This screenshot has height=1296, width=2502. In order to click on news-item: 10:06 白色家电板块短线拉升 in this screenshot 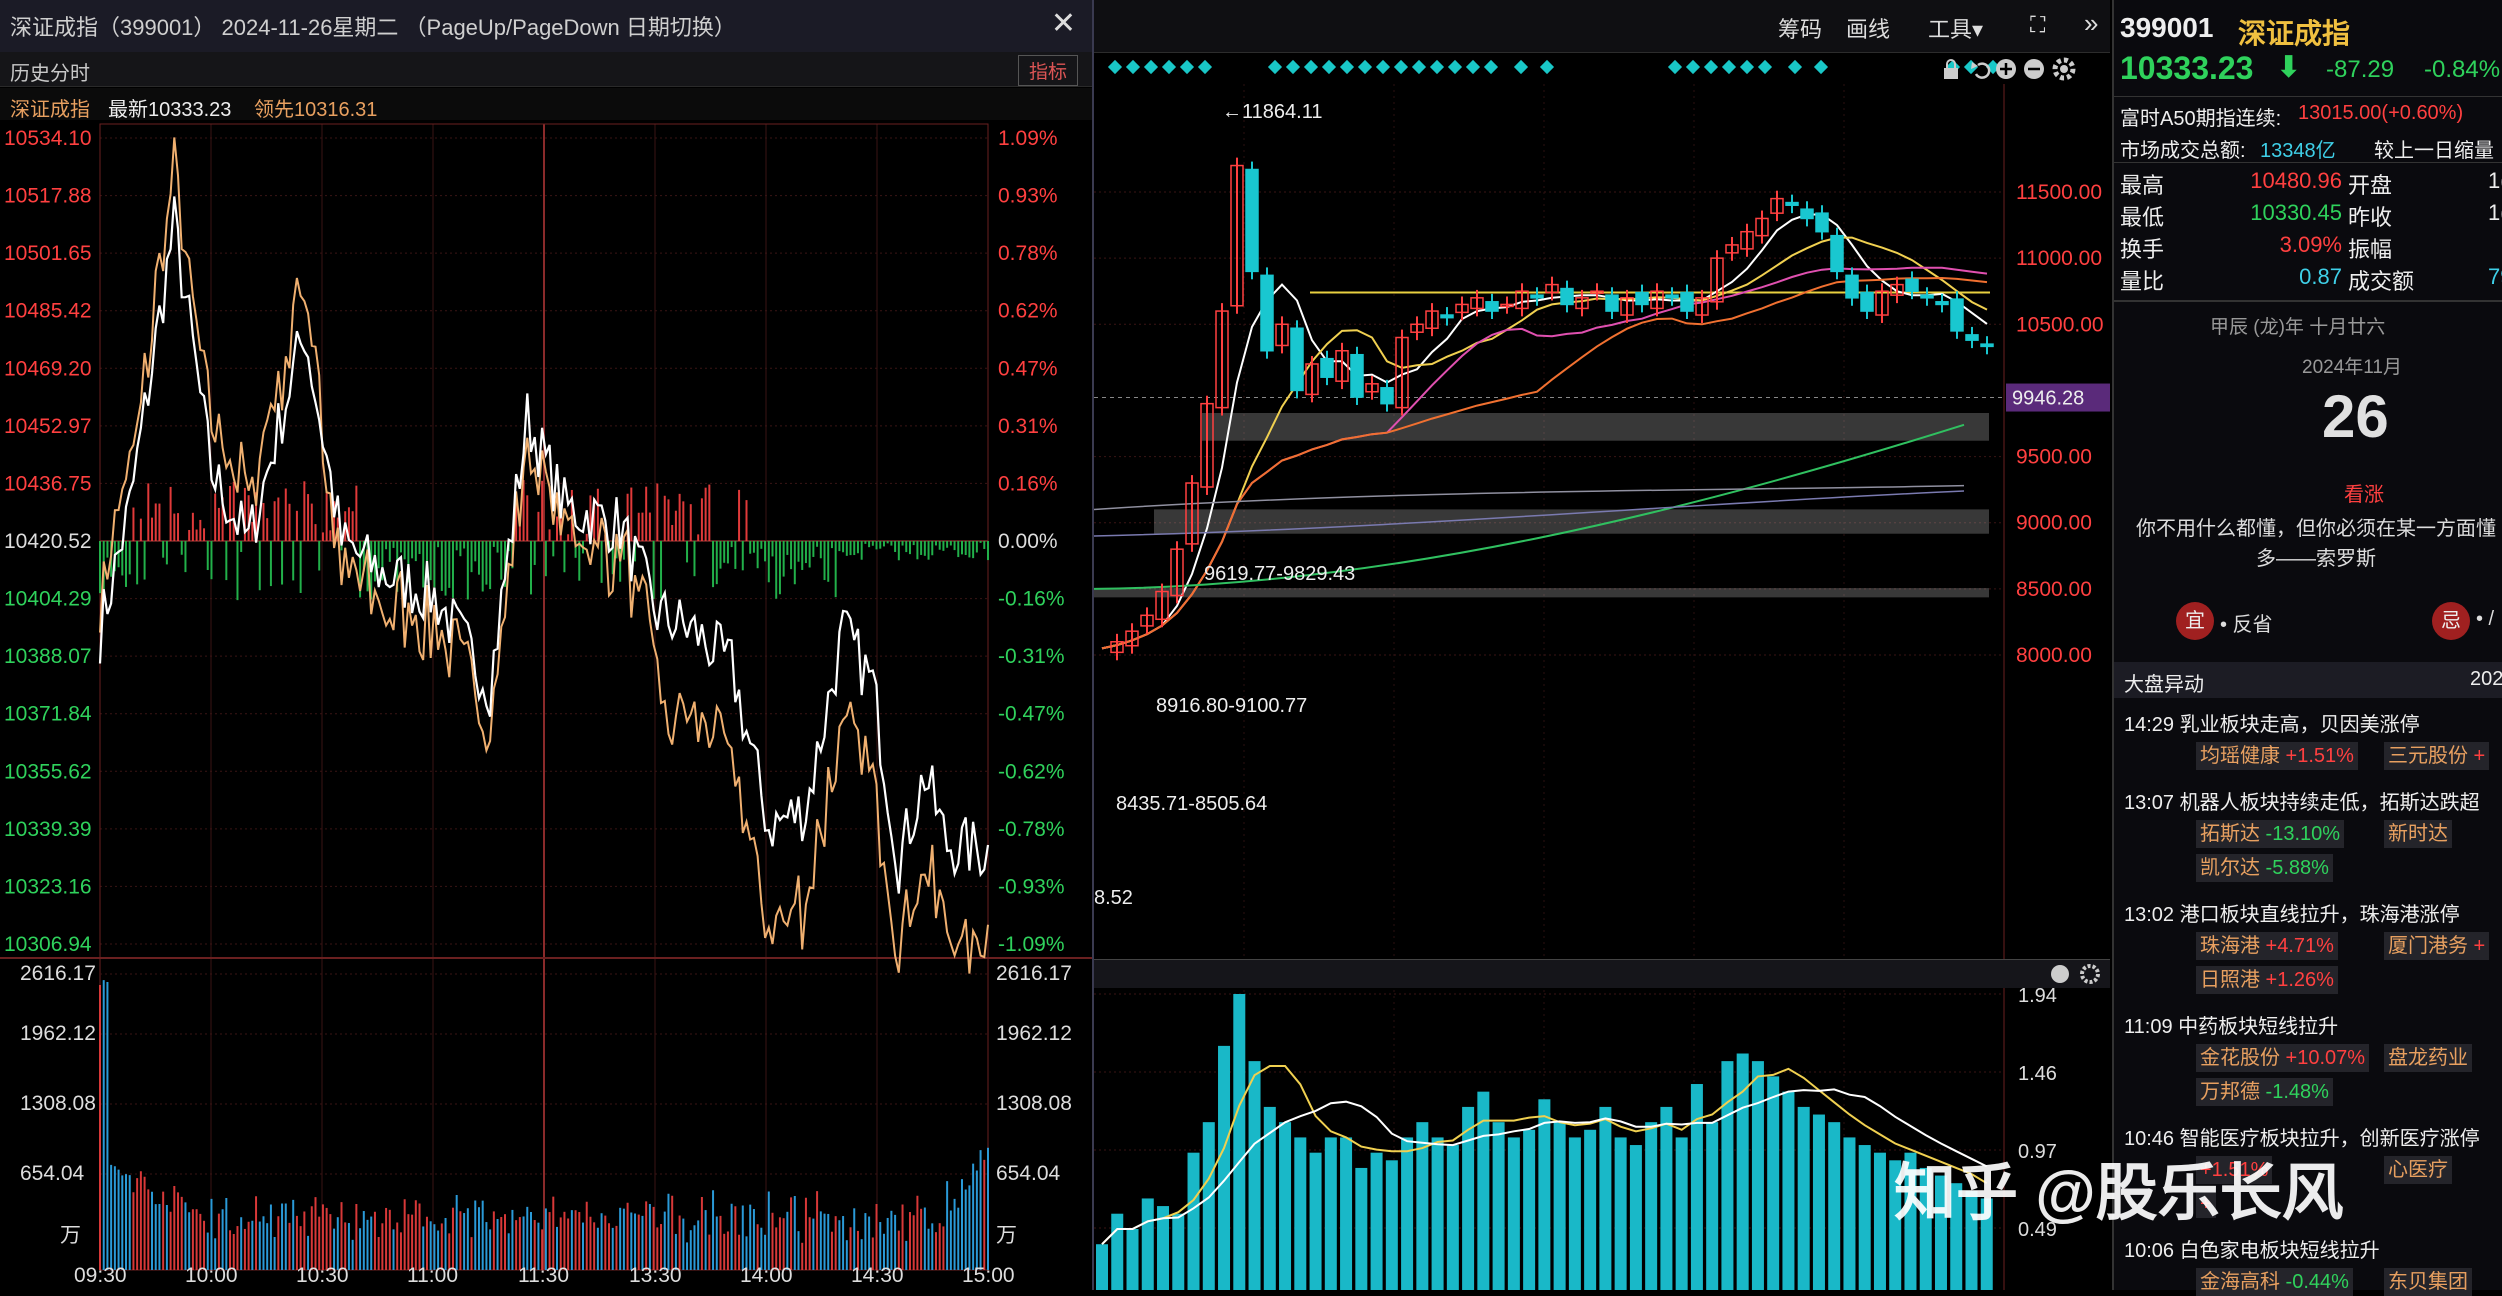, I will do `click(2252, 1248)`.